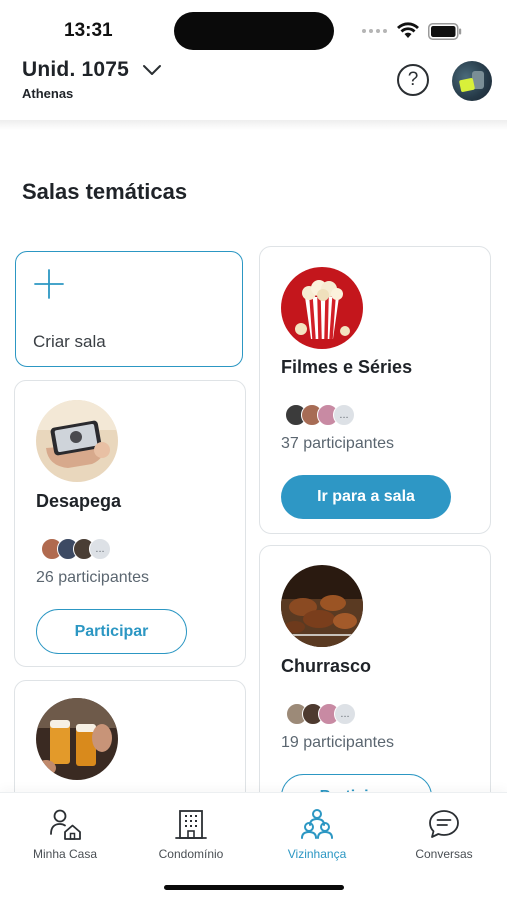 The height and width of the screenshot is (900, 507). I want to click on header-divider, so click(253, 125).